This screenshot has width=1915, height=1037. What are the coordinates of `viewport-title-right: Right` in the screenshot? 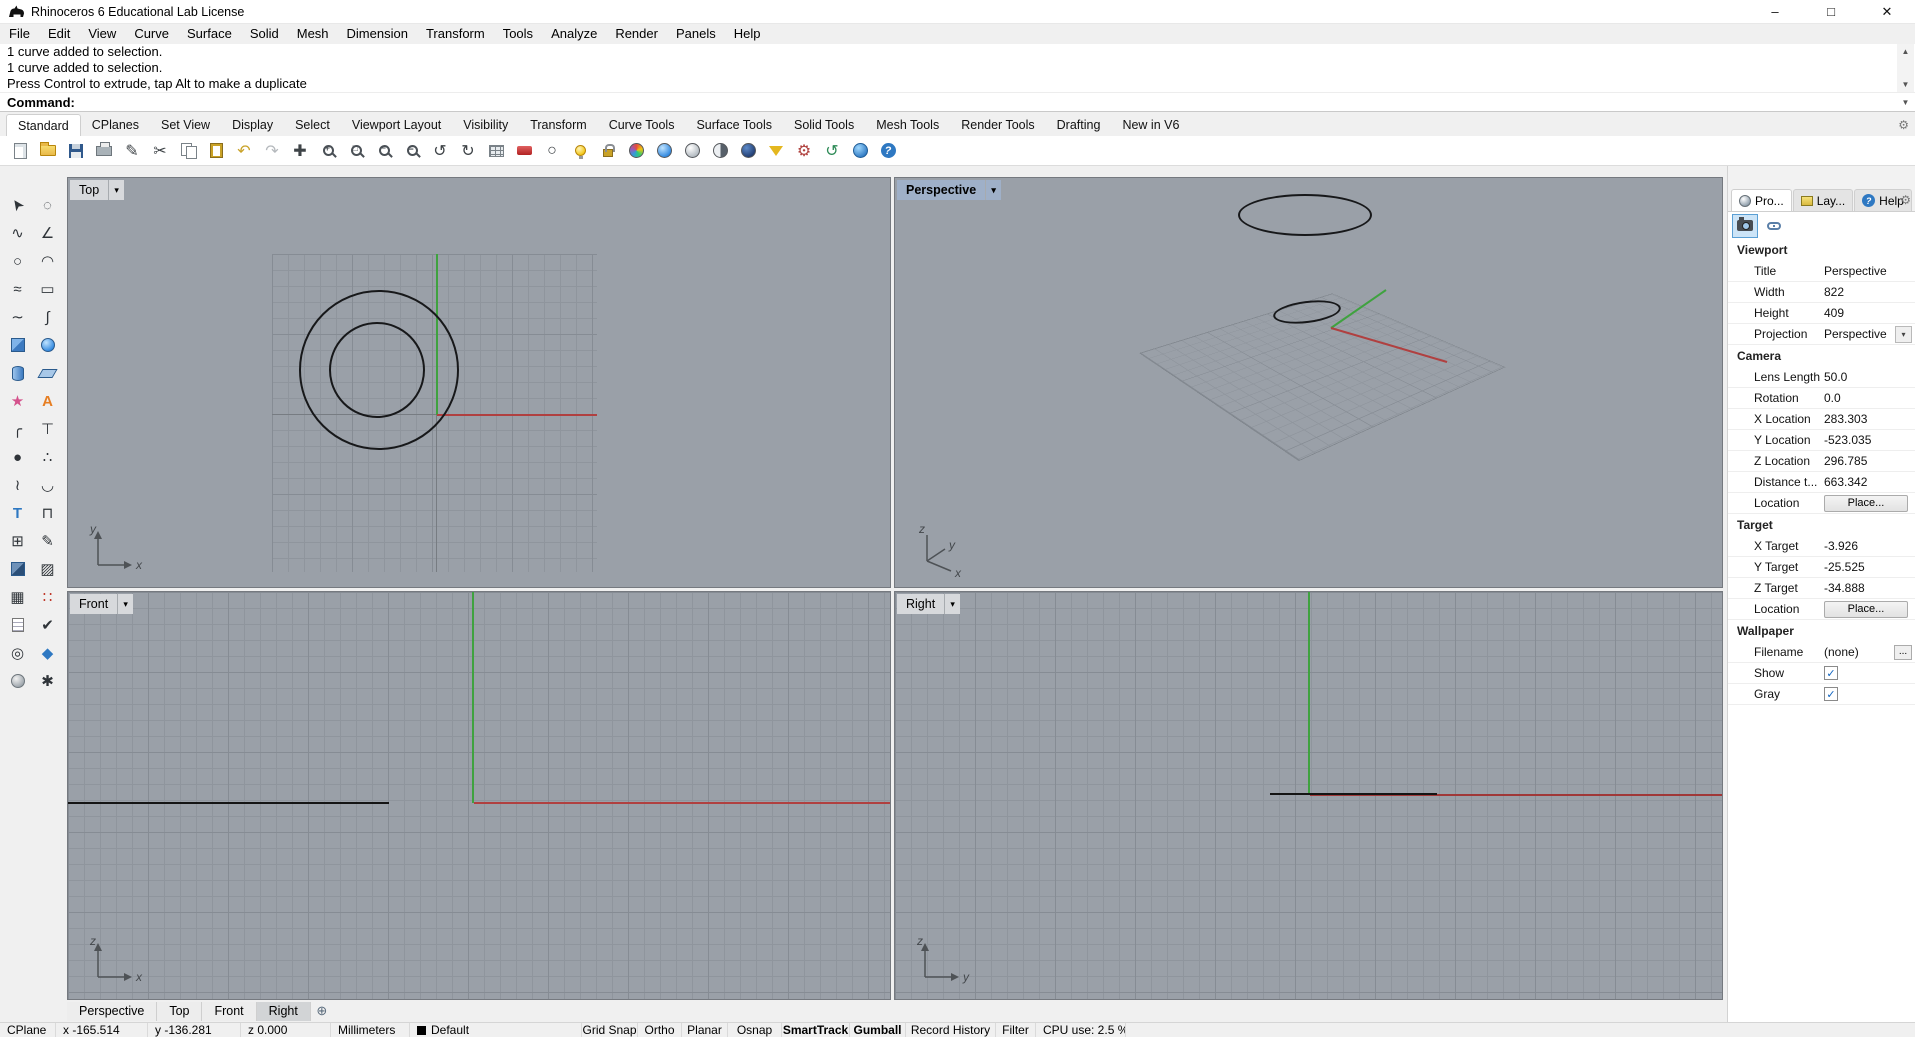 It's located at (921, 604).